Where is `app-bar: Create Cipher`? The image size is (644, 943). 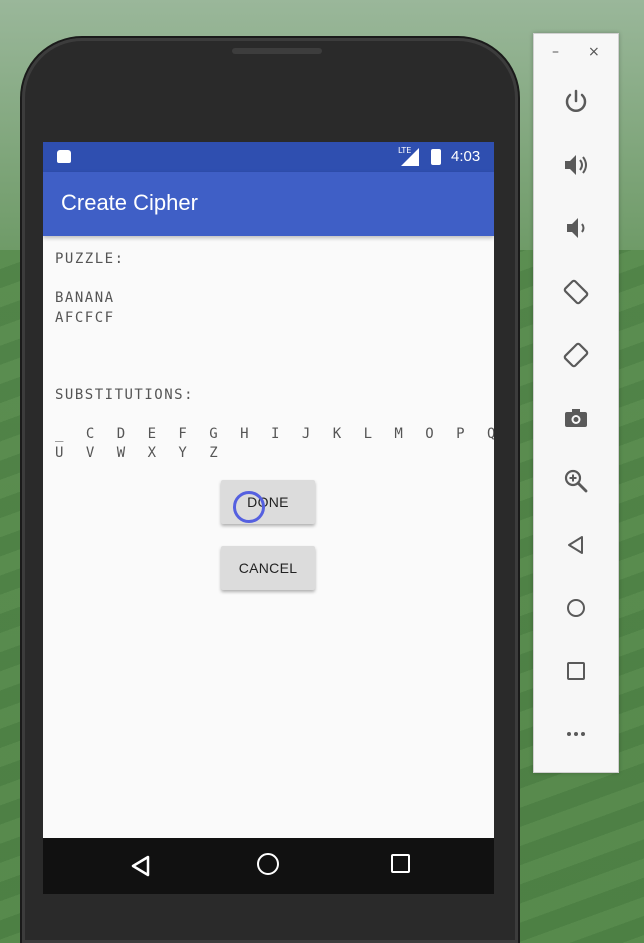
app-bar: Create Cipher is located at coordinates (268, 204).